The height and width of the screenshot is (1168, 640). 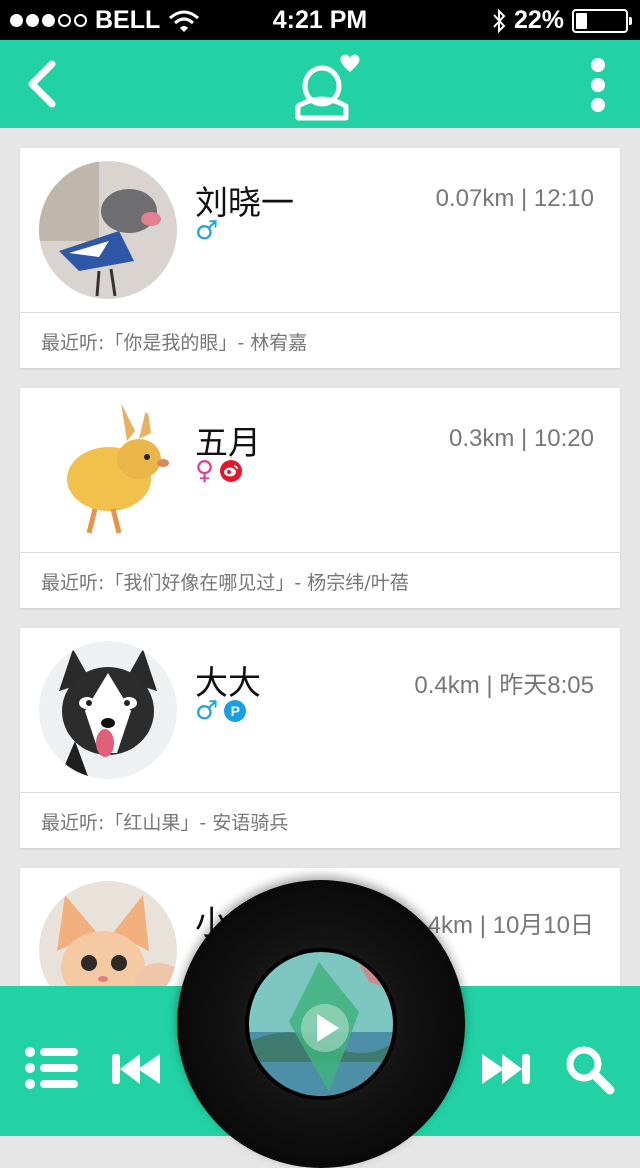 What do you see at coordinates (231, 471) in the screenshot?
I see `weibo-icon` at bounding box center [231, 471].